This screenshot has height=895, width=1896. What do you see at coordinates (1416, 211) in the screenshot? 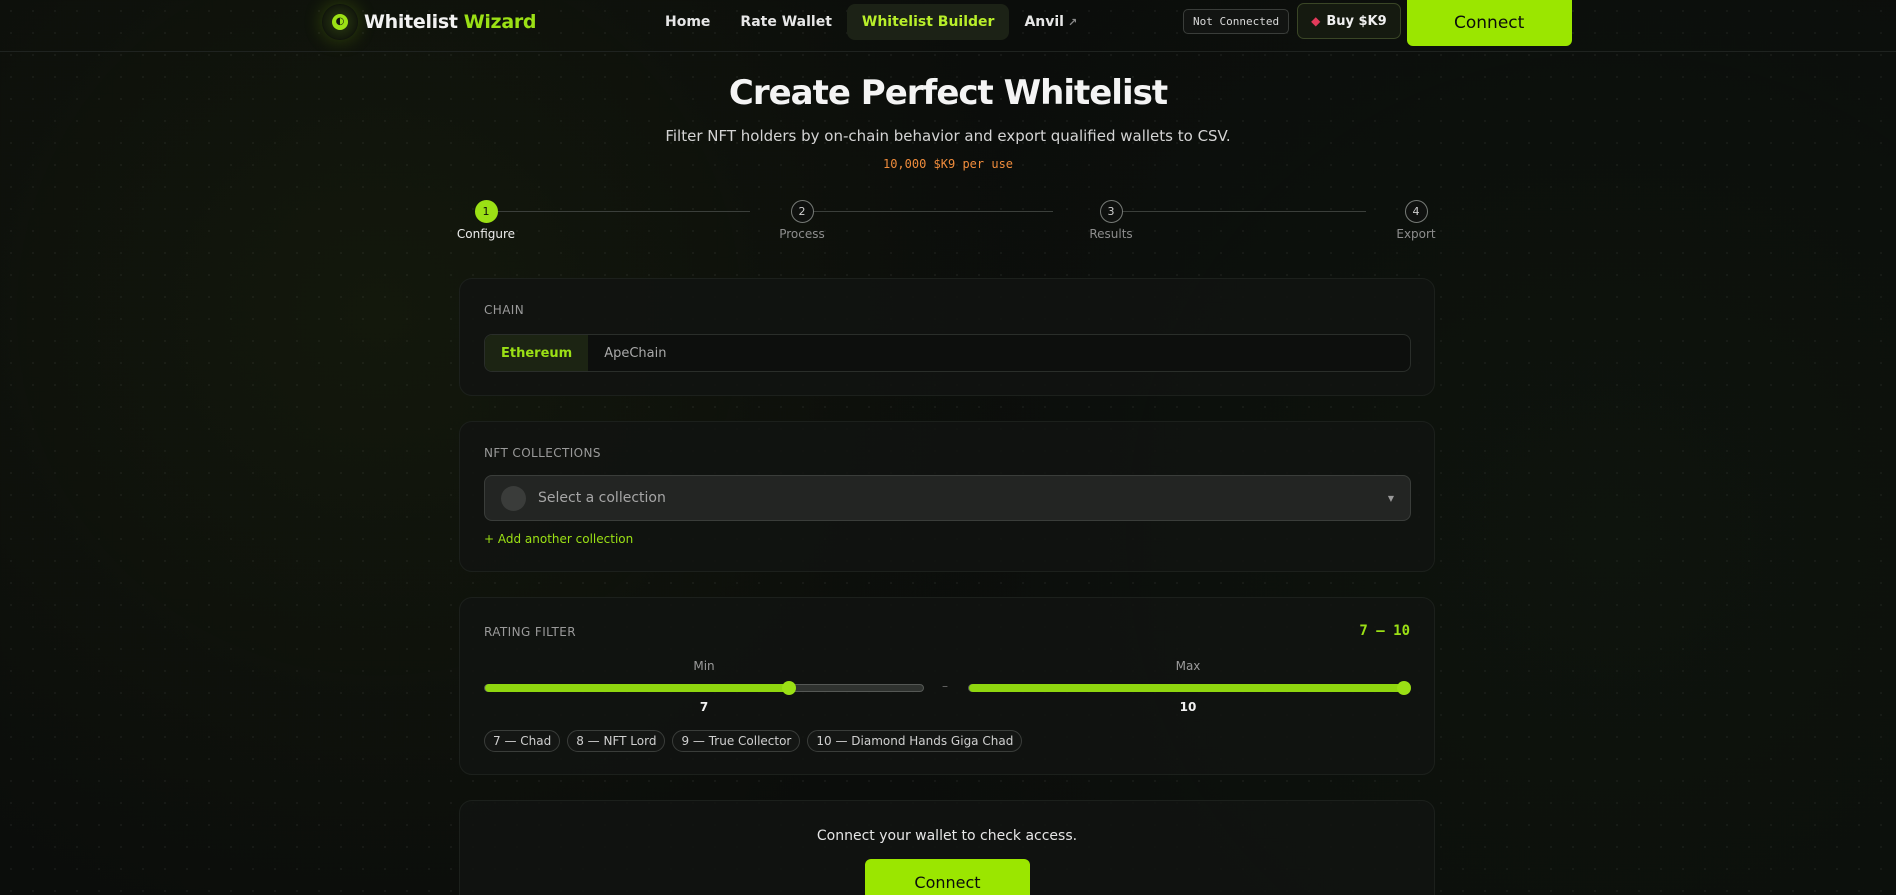
I see `step-number: 4` at bounding box center [1416, 211].